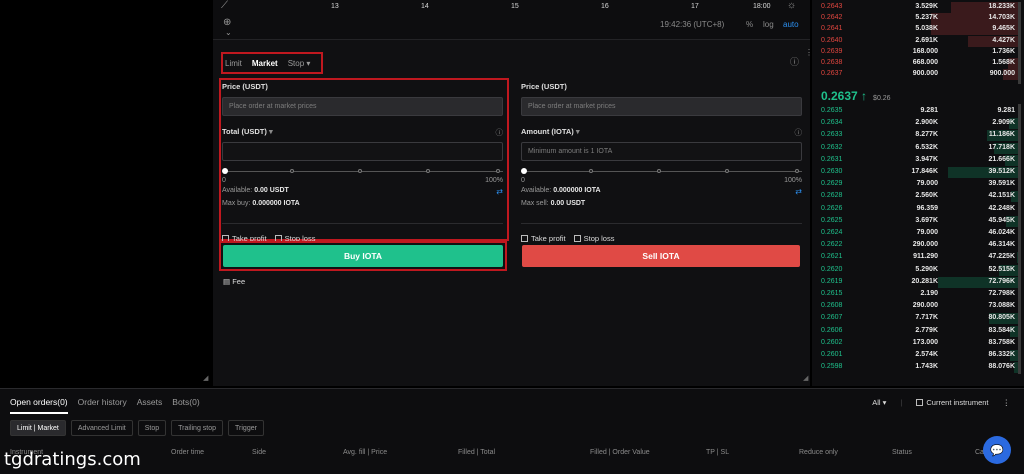 This screenshot has height=474, width=1024. I want to click on chat-support-icon: 💬, so click(997, 450).